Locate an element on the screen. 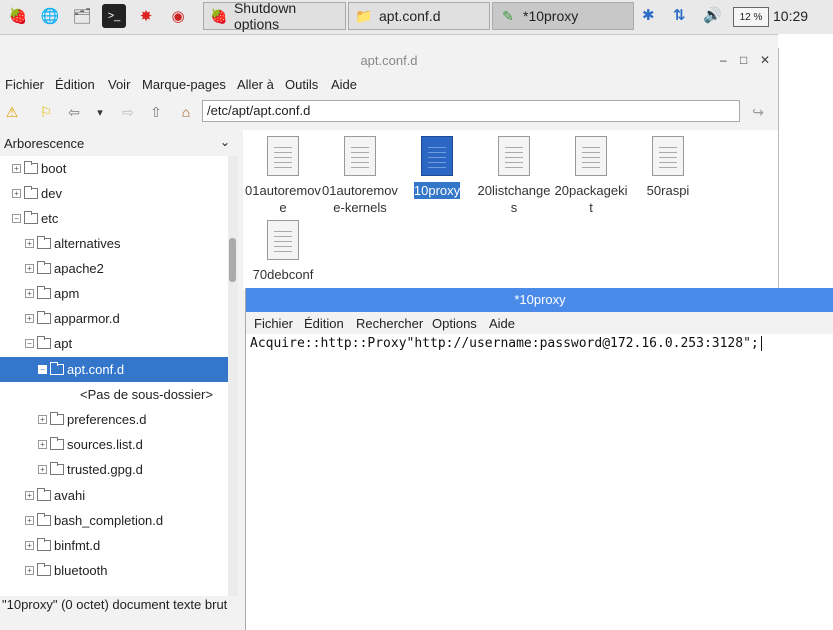 The width and height of the screenshot is (833, 630). file-item: 20packagekit is located at coordinates (591, 176).